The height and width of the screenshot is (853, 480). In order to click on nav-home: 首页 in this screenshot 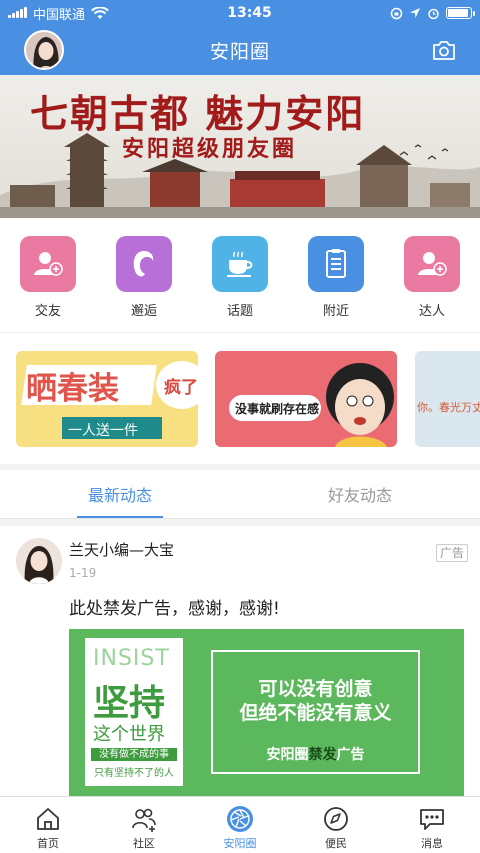, I will do `click(48, 825)`.